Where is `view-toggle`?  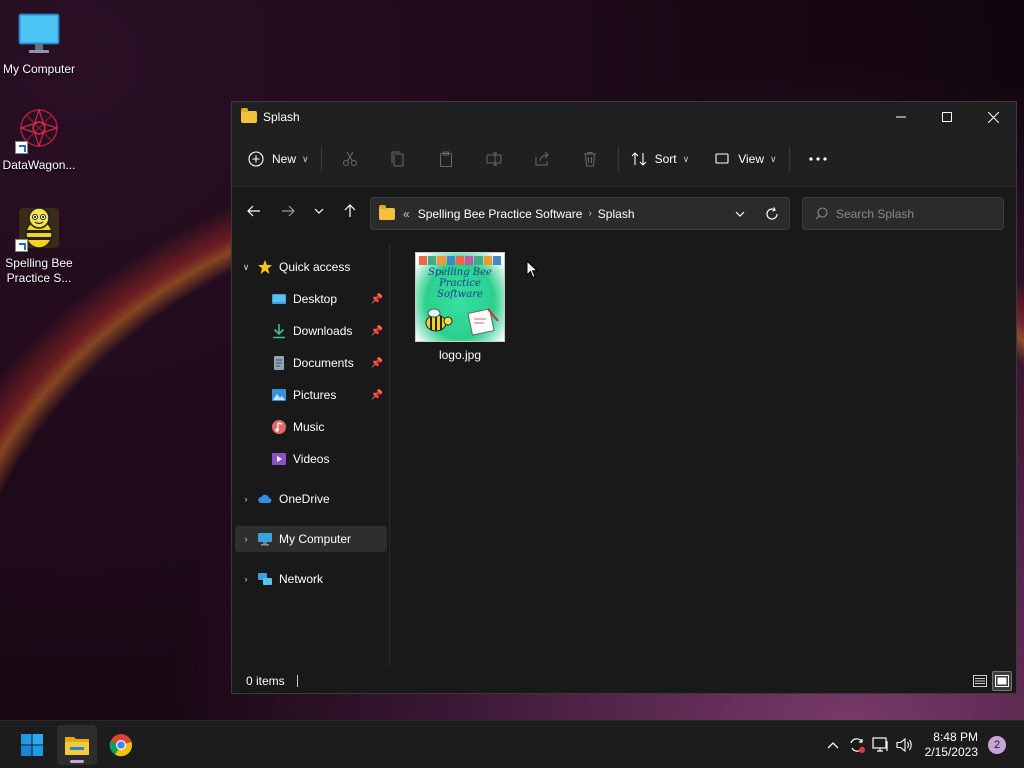
view-toggle is located at coordinates (991, 681).